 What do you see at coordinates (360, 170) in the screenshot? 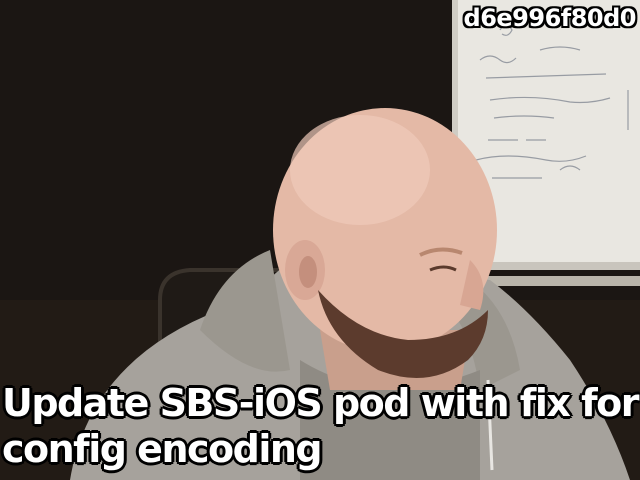
I see `head-highlight` at bounding box center [360, 170].